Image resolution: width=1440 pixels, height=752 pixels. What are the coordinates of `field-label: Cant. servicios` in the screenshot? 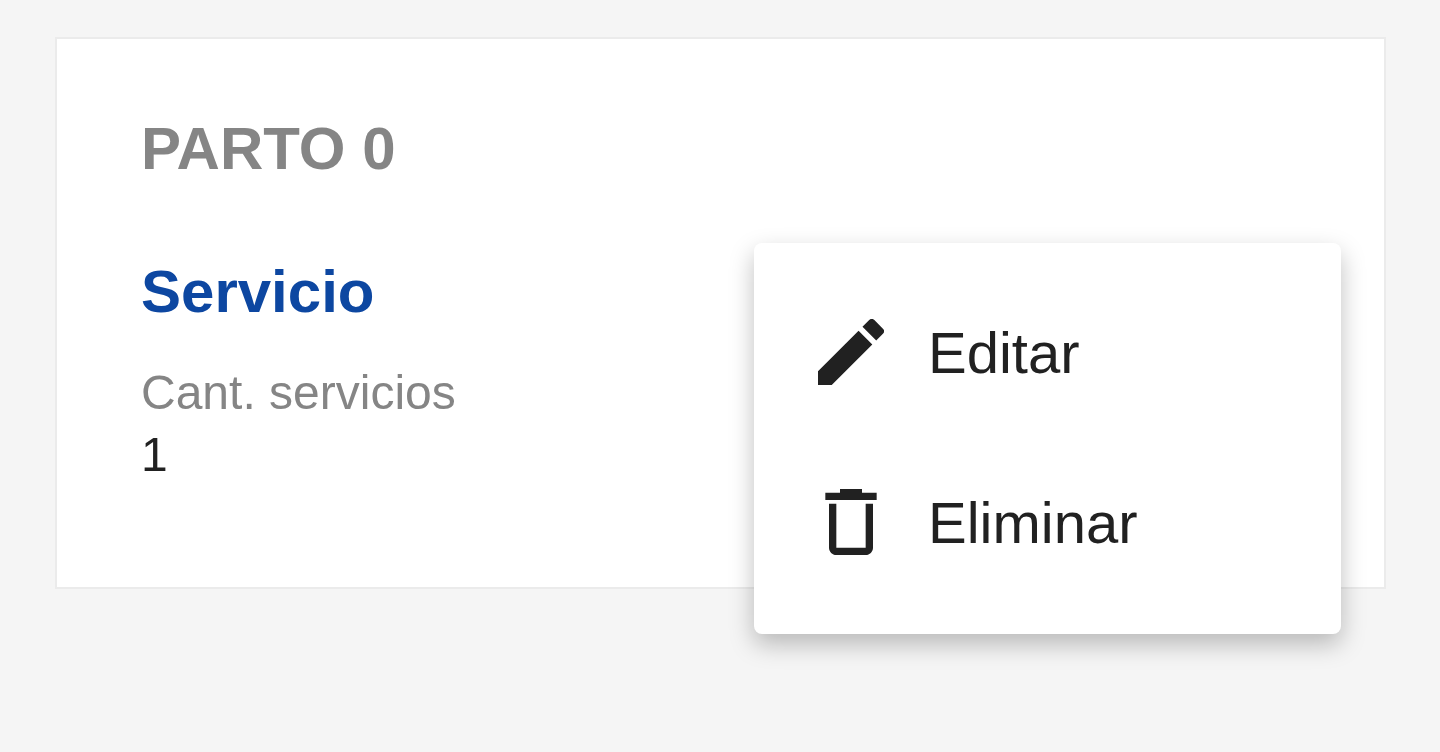 It's located at (298, 393).